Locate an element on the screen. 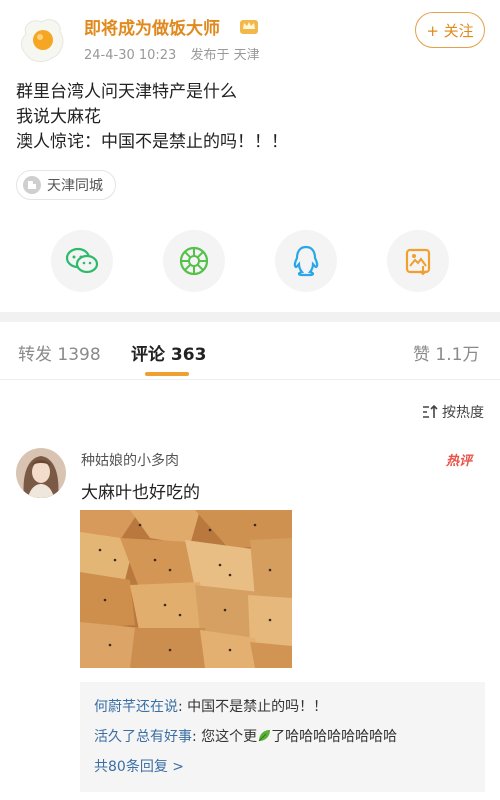 This screenshot has width=500, height=800. moments-icon is located at coordinates (194, 261).